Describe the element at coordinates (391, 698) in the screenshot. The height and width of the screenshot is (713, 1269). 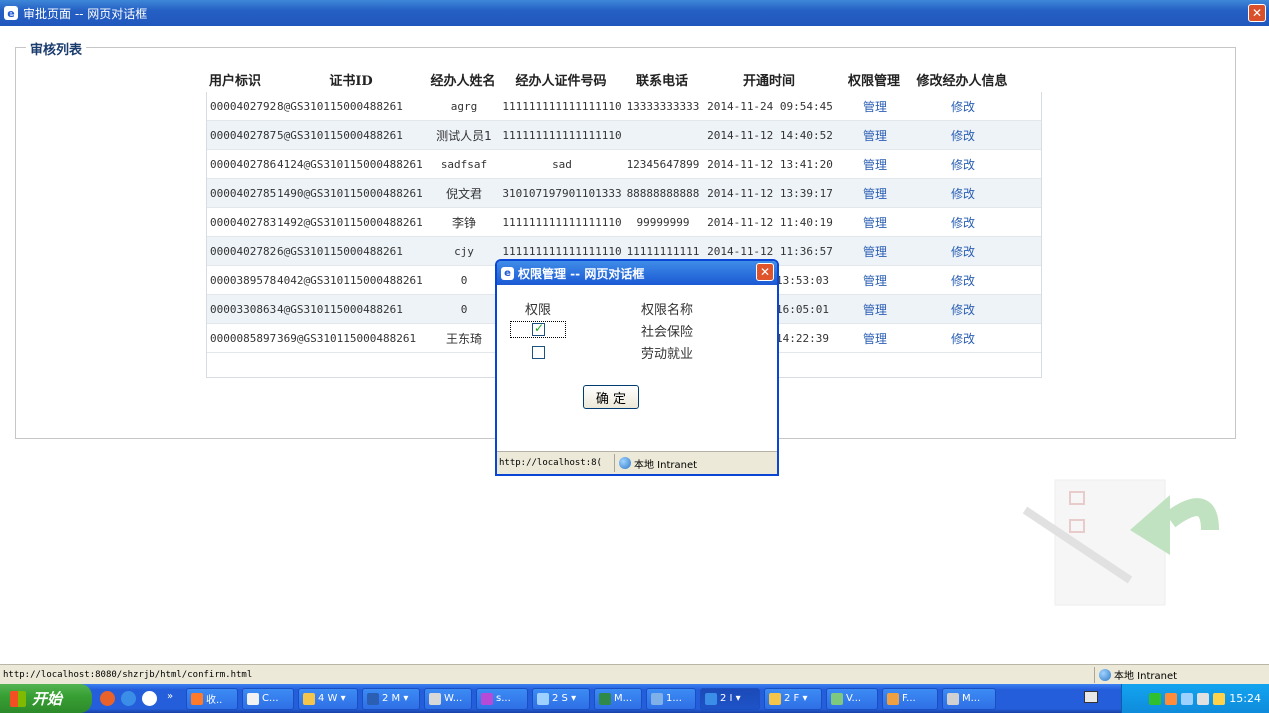
I see `taskbar-button: 2 M ▾` at that location.